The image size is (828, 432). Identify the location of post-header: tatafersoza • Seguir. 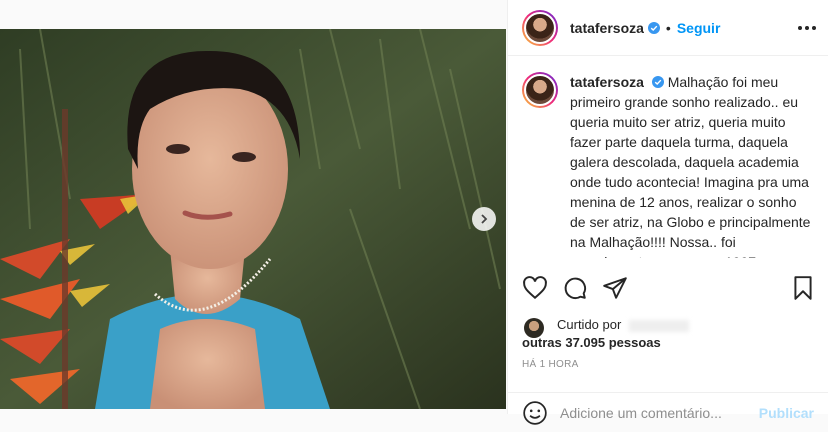
(668, 28).